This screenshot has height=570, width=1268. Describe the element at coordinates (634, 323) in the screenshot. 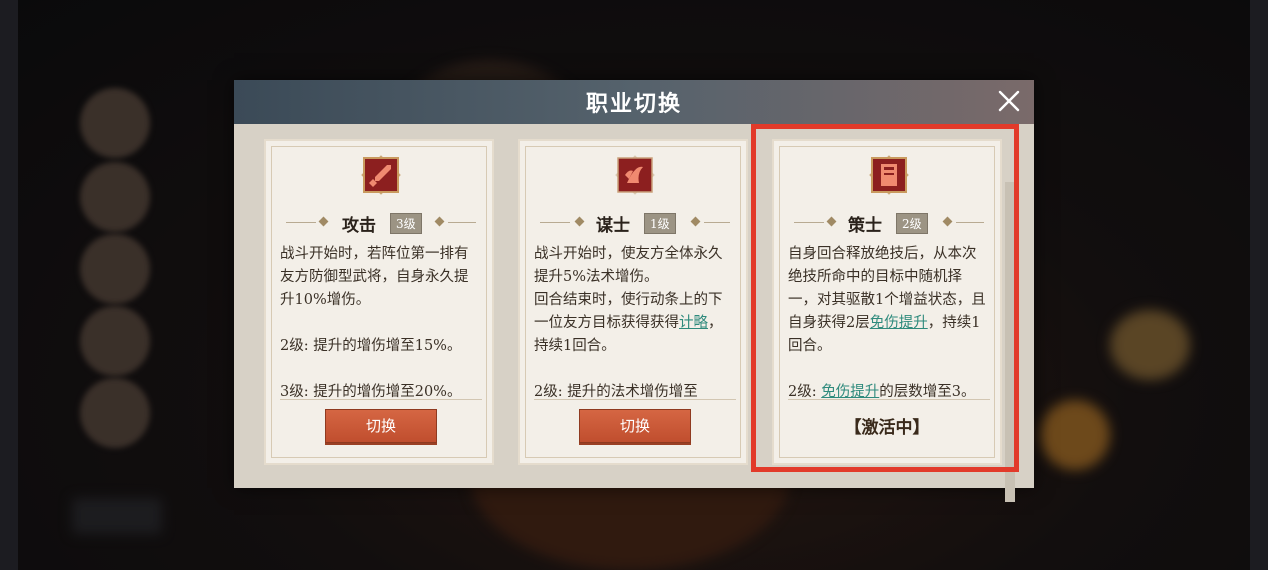

I see `desc-text: 回合结束时，使行动条上的下一位友方目标获得获得计略，持续1回合。` at that location.